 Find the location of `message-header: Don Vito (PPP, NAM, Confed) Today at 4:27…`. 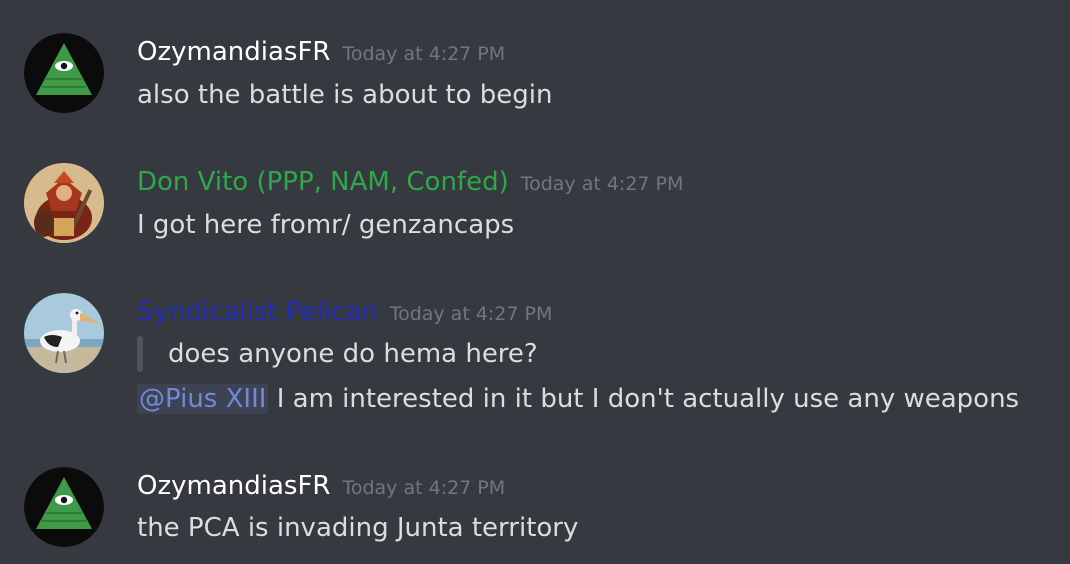

message-header: Don Vito (PPP, NAM, Confed) Today at 4:27… is located at coordinates (410, 183).